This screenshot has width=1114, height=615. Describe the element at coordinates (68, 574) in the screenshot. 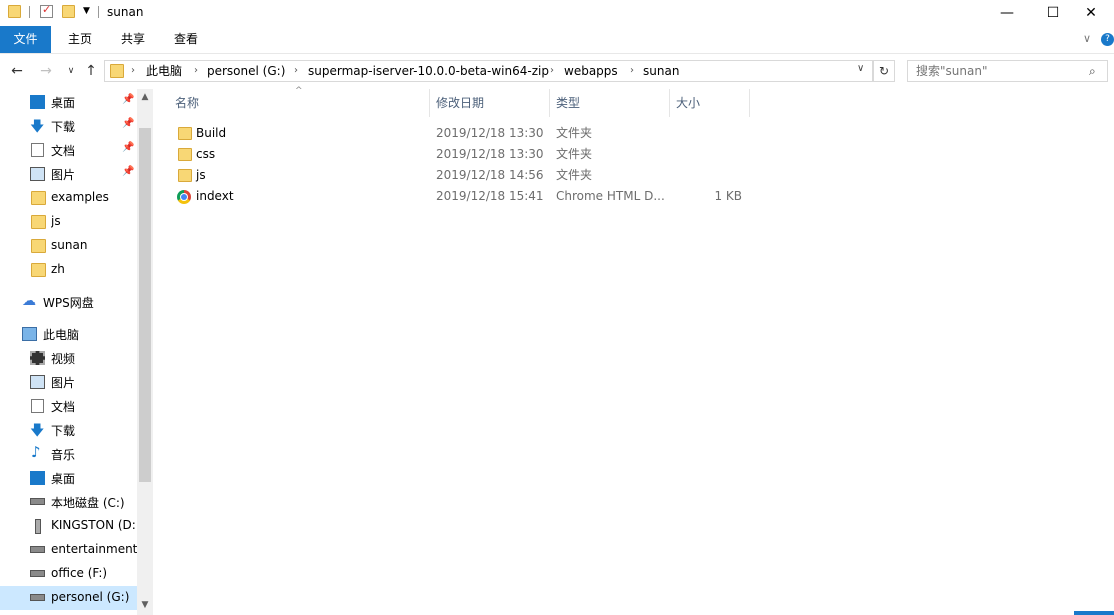

I see `nav-item-drive-f: office (F:)` at that location.